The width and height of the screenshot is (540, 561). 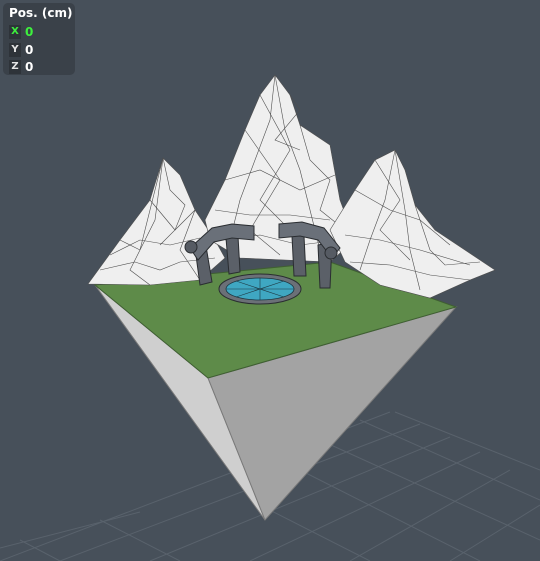 I want to click on position-panel: Pos. (cm) X 0 Y 0 Z 0, so click(x=39, y=39).